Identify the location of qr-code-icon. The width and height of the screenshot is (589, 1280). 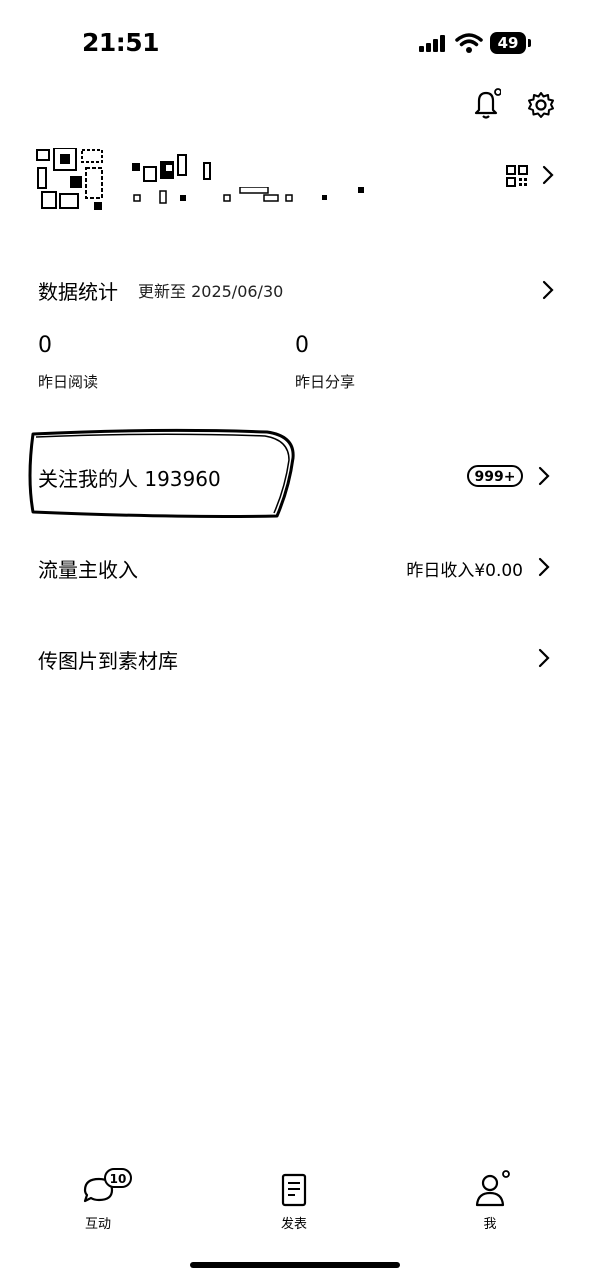
(517, 176).